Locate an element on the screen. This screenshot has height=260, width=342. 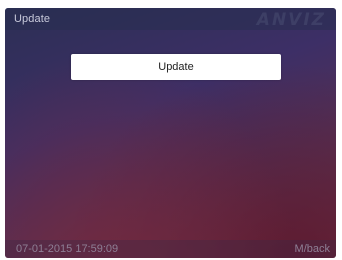
title-bar: Update ANVIZ is located at coordinates (170, 19).